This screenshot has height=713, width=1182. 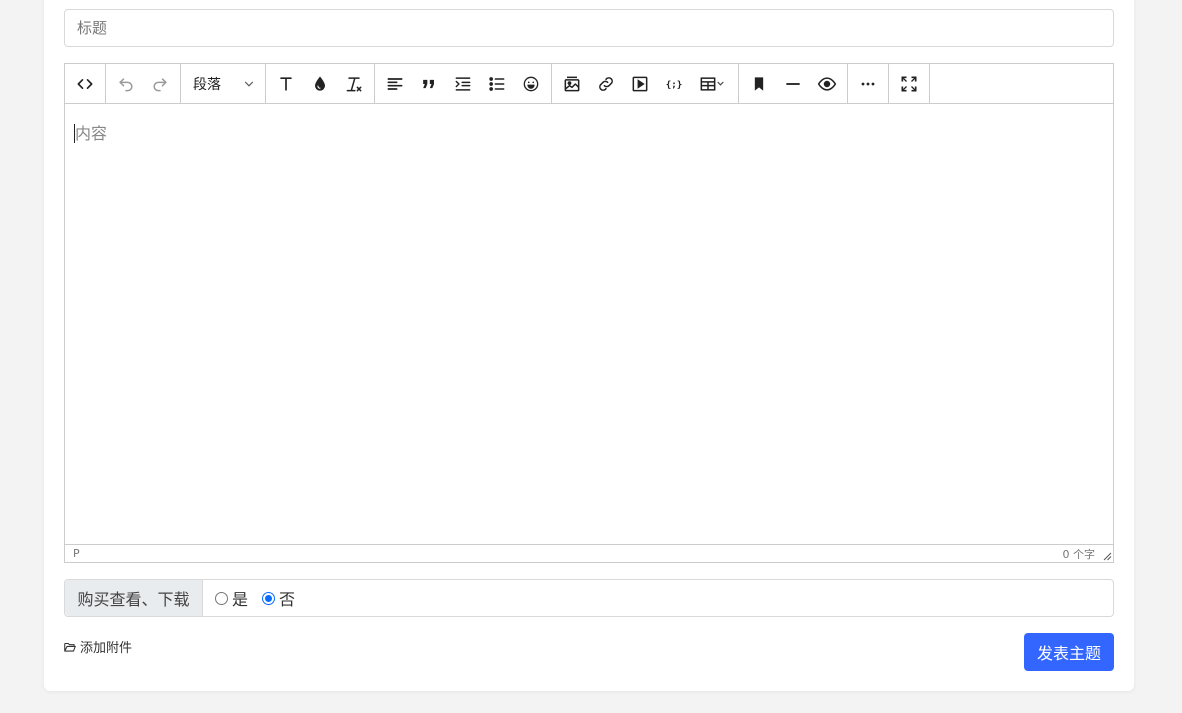 I want to click on align-left-icon, so click(x=395, y=84).